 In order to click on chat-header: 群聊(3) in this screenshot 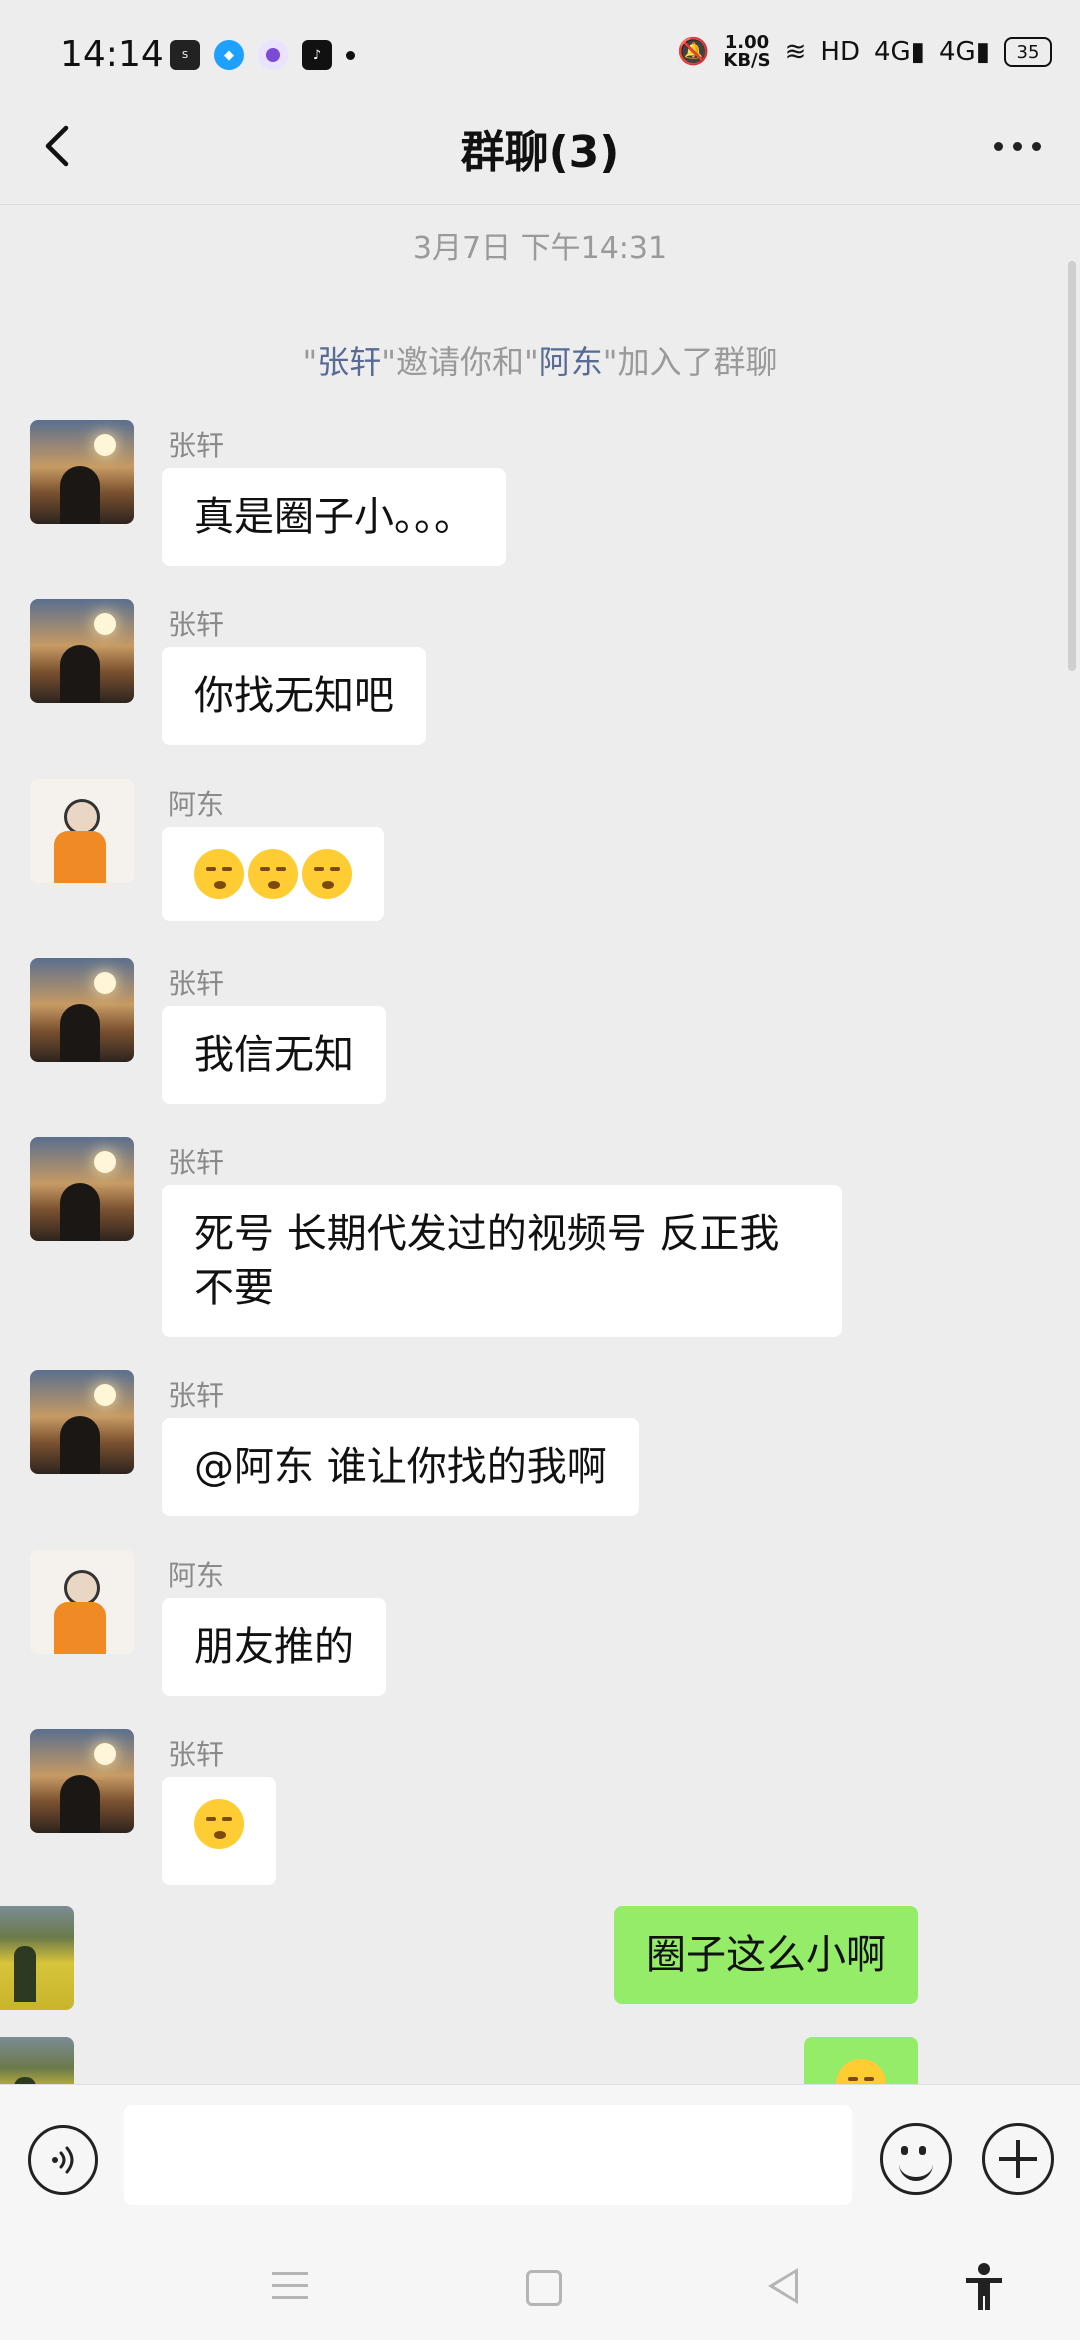, I will do `click(540, 145)`.